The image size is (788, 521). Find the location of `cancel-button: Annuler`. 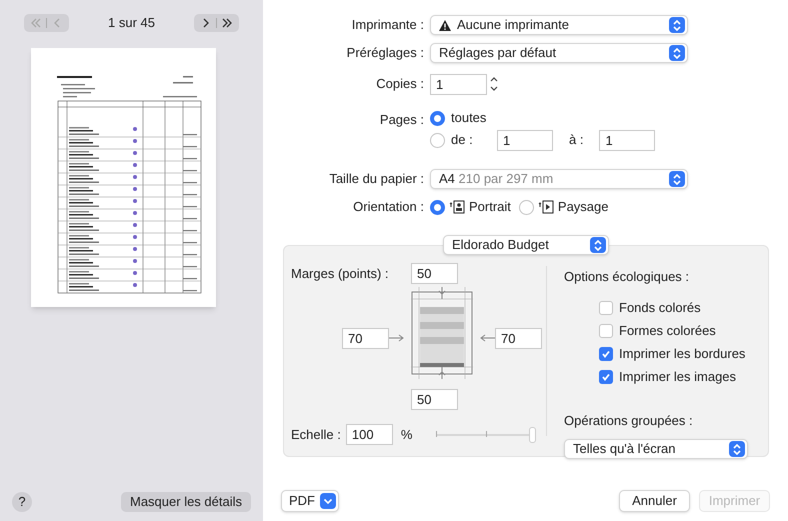

cancel-button: Annuler is located at coordinates (654, 501).